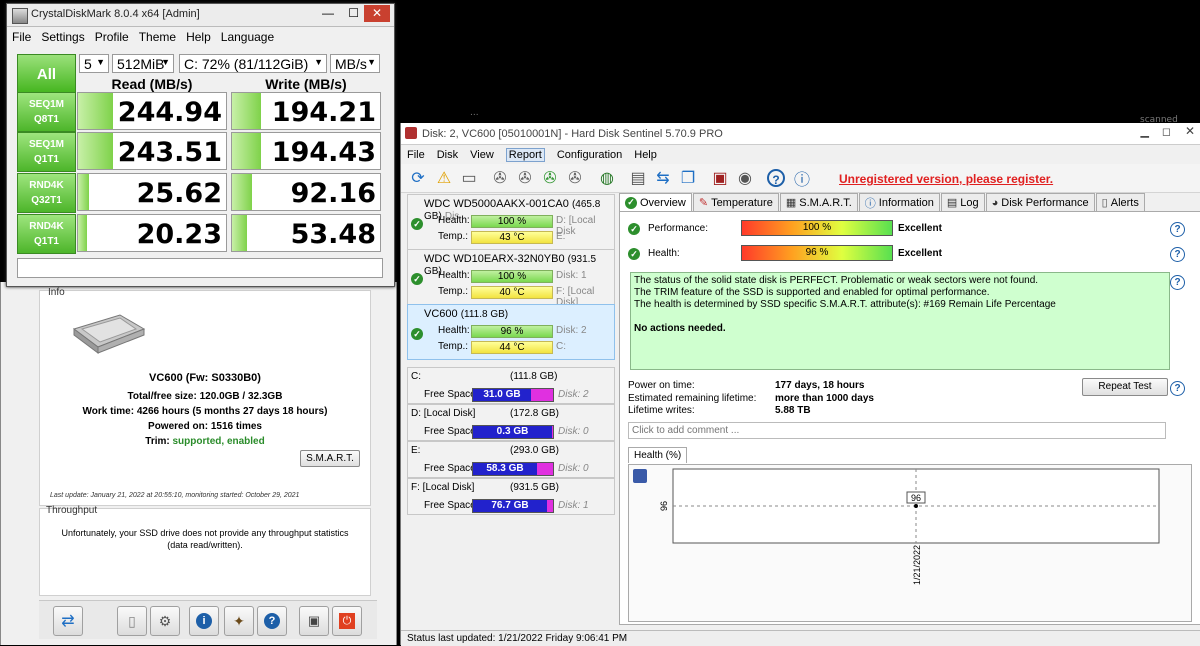 The height and width of the screenshot is (646, 1200). What do you see at coordinates (444, 178) in the screenshot?
I see `warning-icon: ⚠` at bounding box center [444, 178].